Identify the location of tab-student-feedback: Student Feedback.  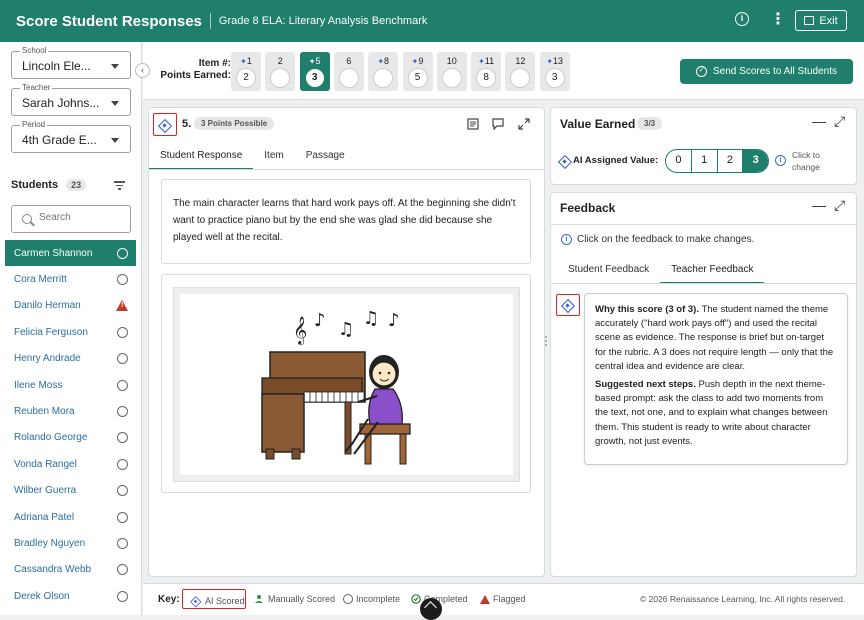
(608, 272).